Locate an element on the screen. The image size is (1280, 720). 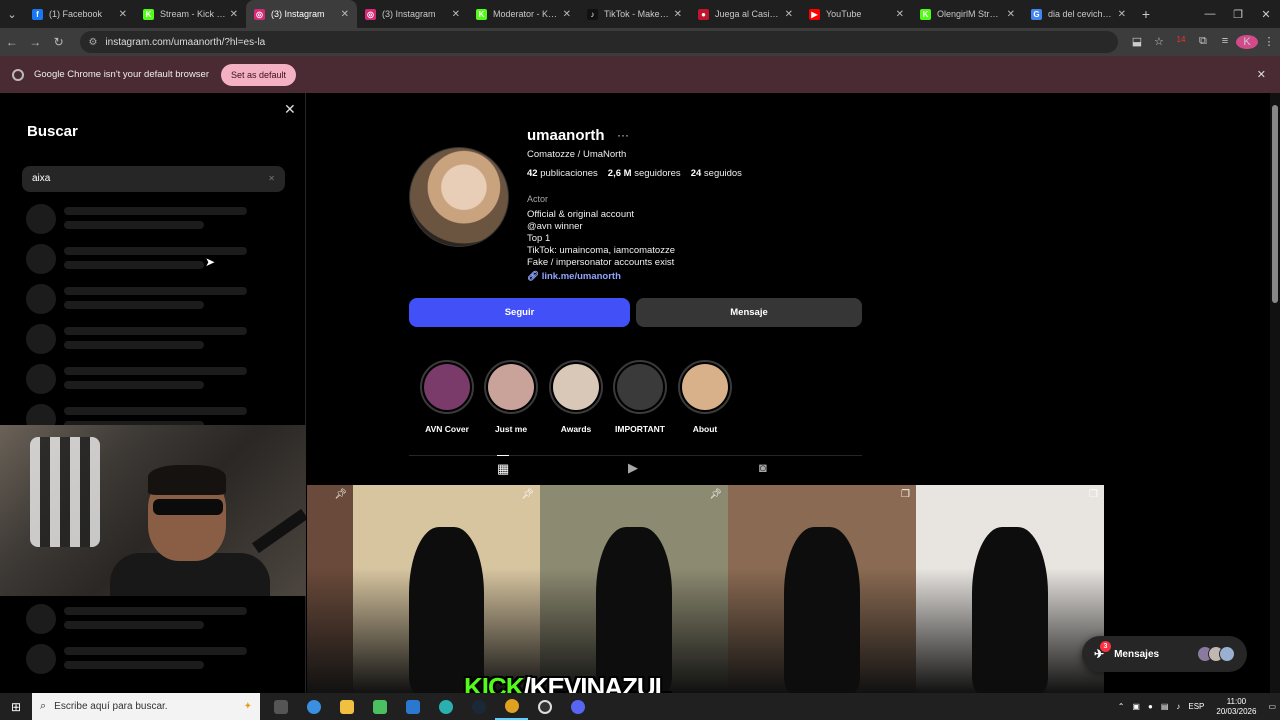
pinned-icon: 📌︎ is located at coordinates (527, 494).